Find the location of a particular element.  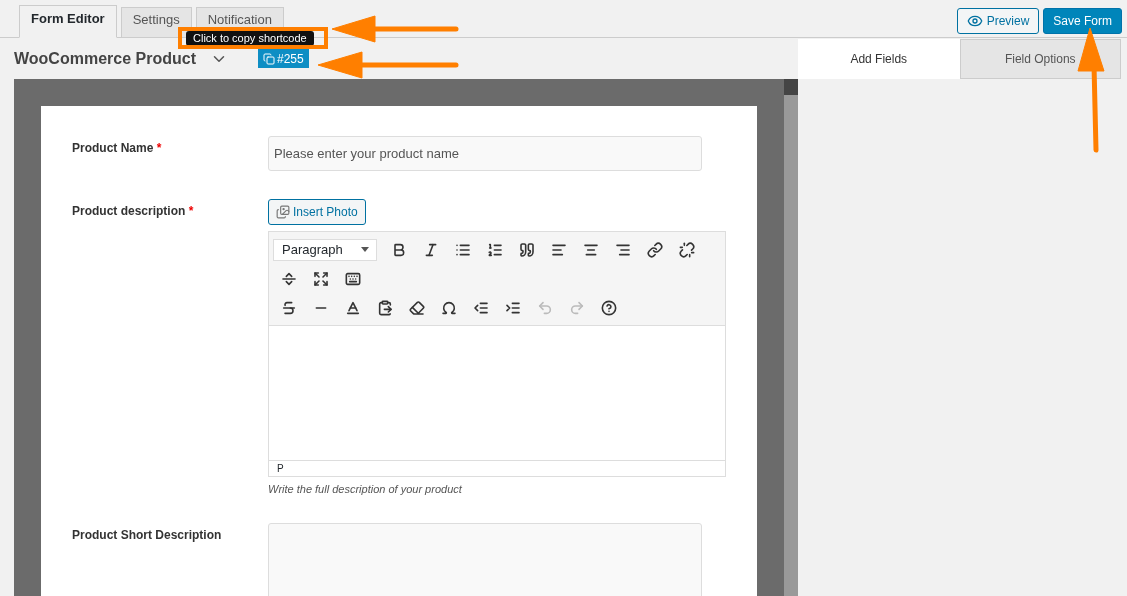

tab: Form Editor is located at coordinates (68, 21).